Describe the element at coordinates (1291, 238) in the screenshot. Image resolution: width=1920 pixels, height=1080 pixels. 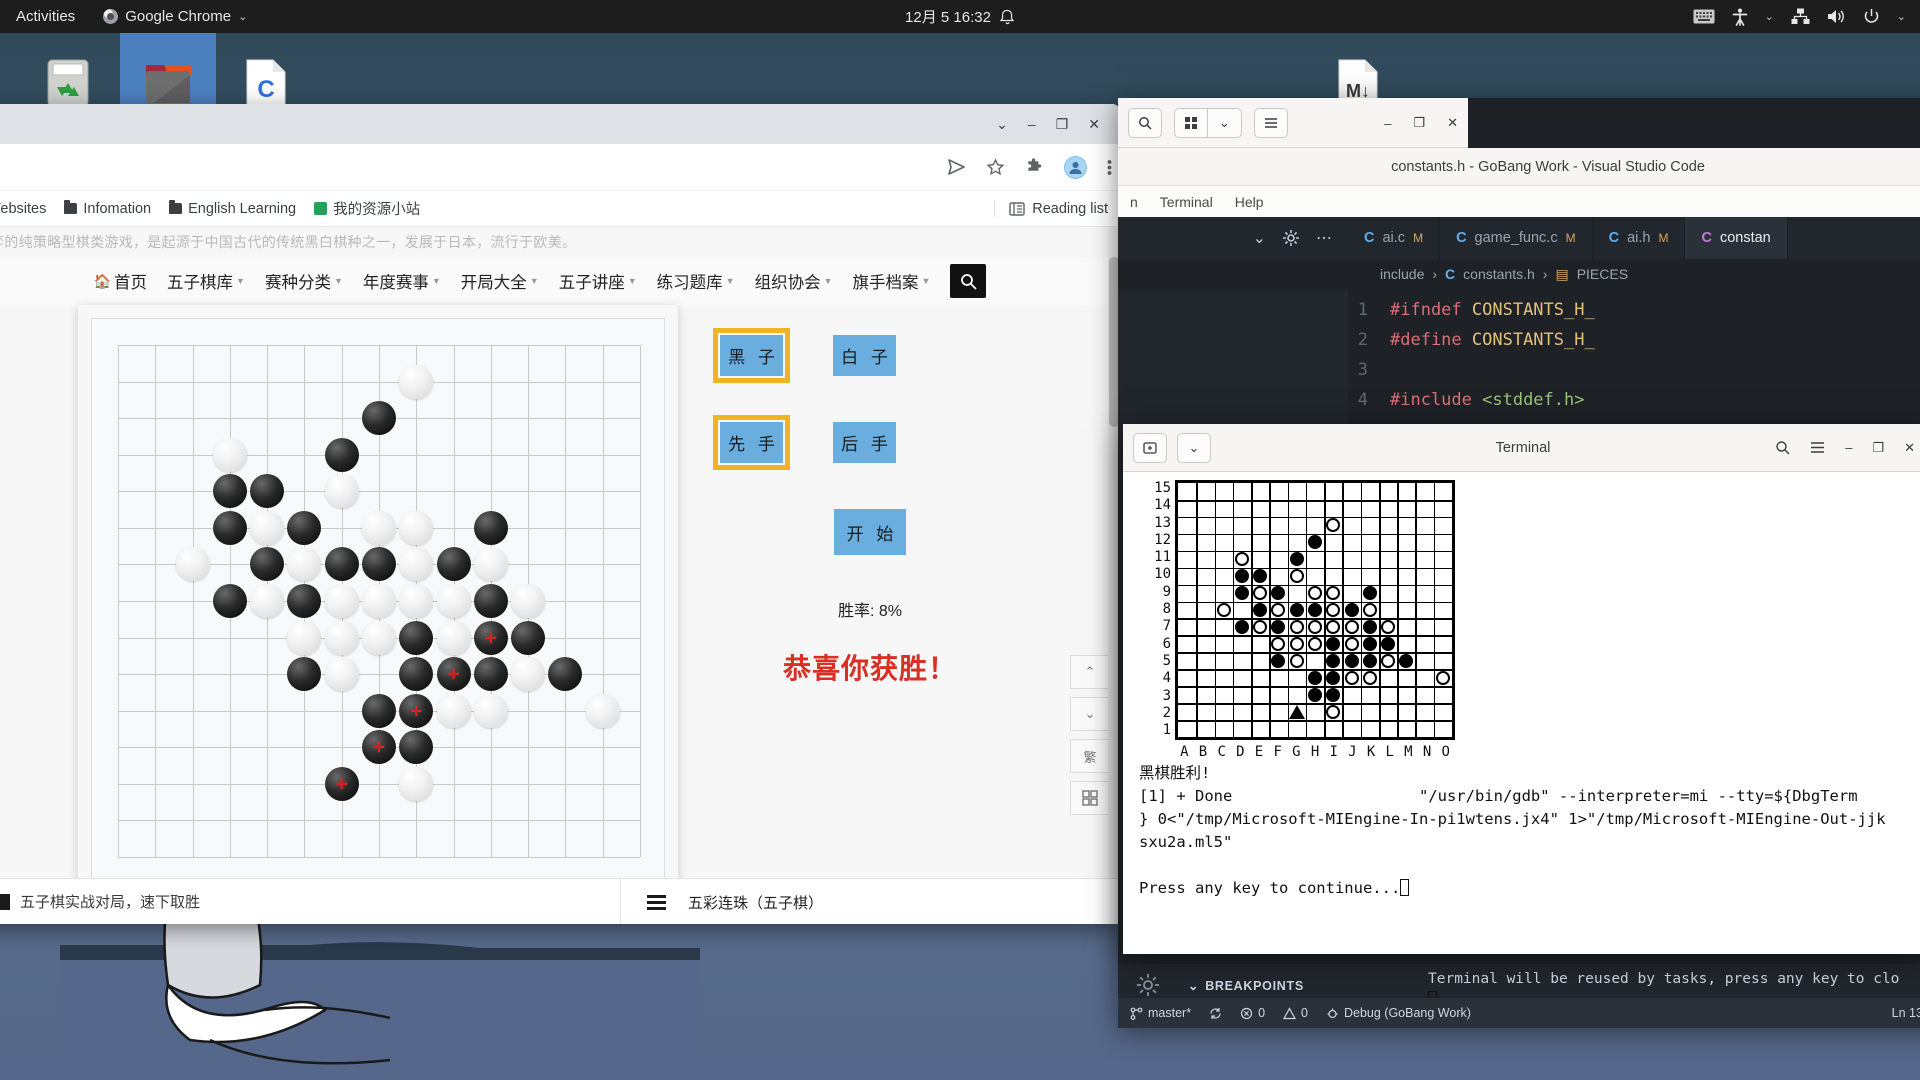
I see `gear-icon` at that location.